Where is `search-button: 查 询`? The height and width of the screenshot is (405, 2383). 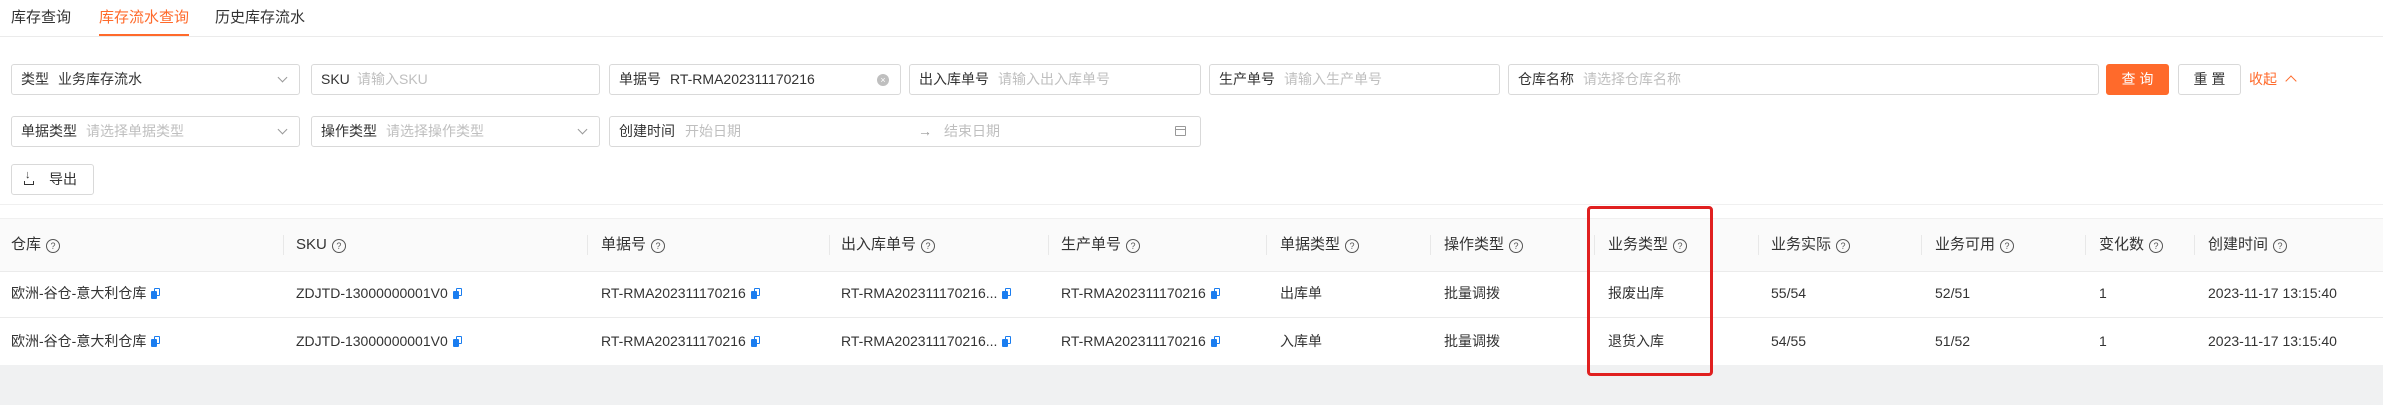 search-button: 查 询 is located at coordinates (2137, 79).